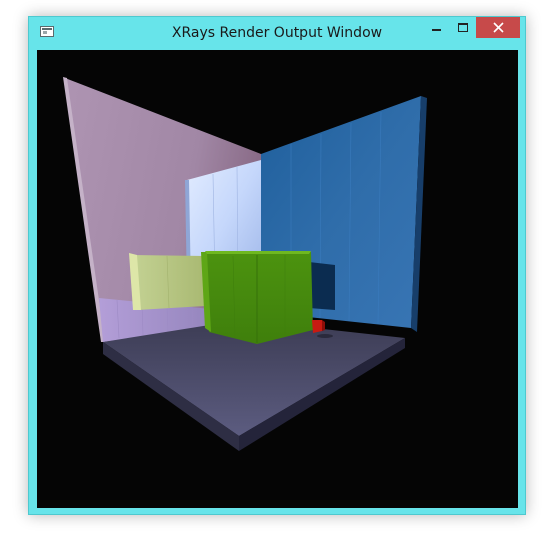 The height and width of the screenshot is (554, 554). What do you see at coordinates (277, 33) in the screenshot?
I see `title-bar: XRays Render Output Window` at bounding box center [277, 33].